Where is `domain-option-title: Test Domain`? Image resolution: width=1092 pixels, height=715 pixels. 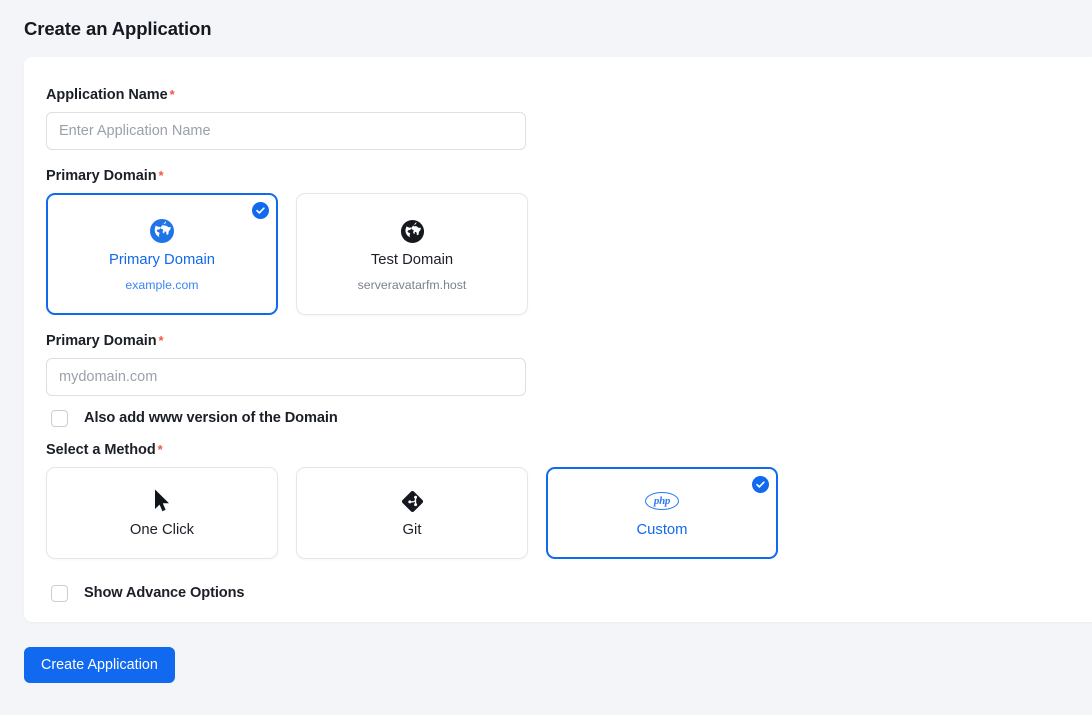 domain-option-title: Test Domain is located at coordinates (412, 260).